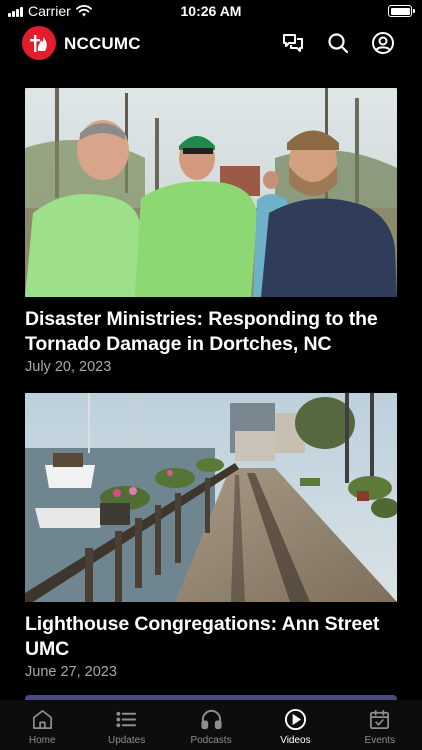  Describe the element at coordinates (126, 719) in the screenshot. I see `list-icon` at that location.